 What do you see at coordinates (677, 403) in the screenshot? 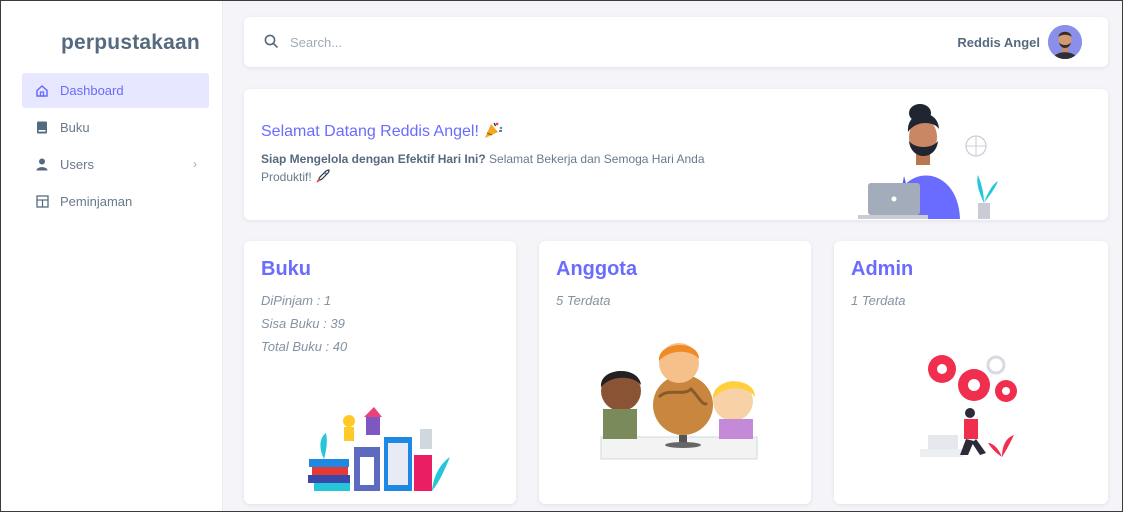
I see `kids-globe-illustration` at bounding box center [677, 403].